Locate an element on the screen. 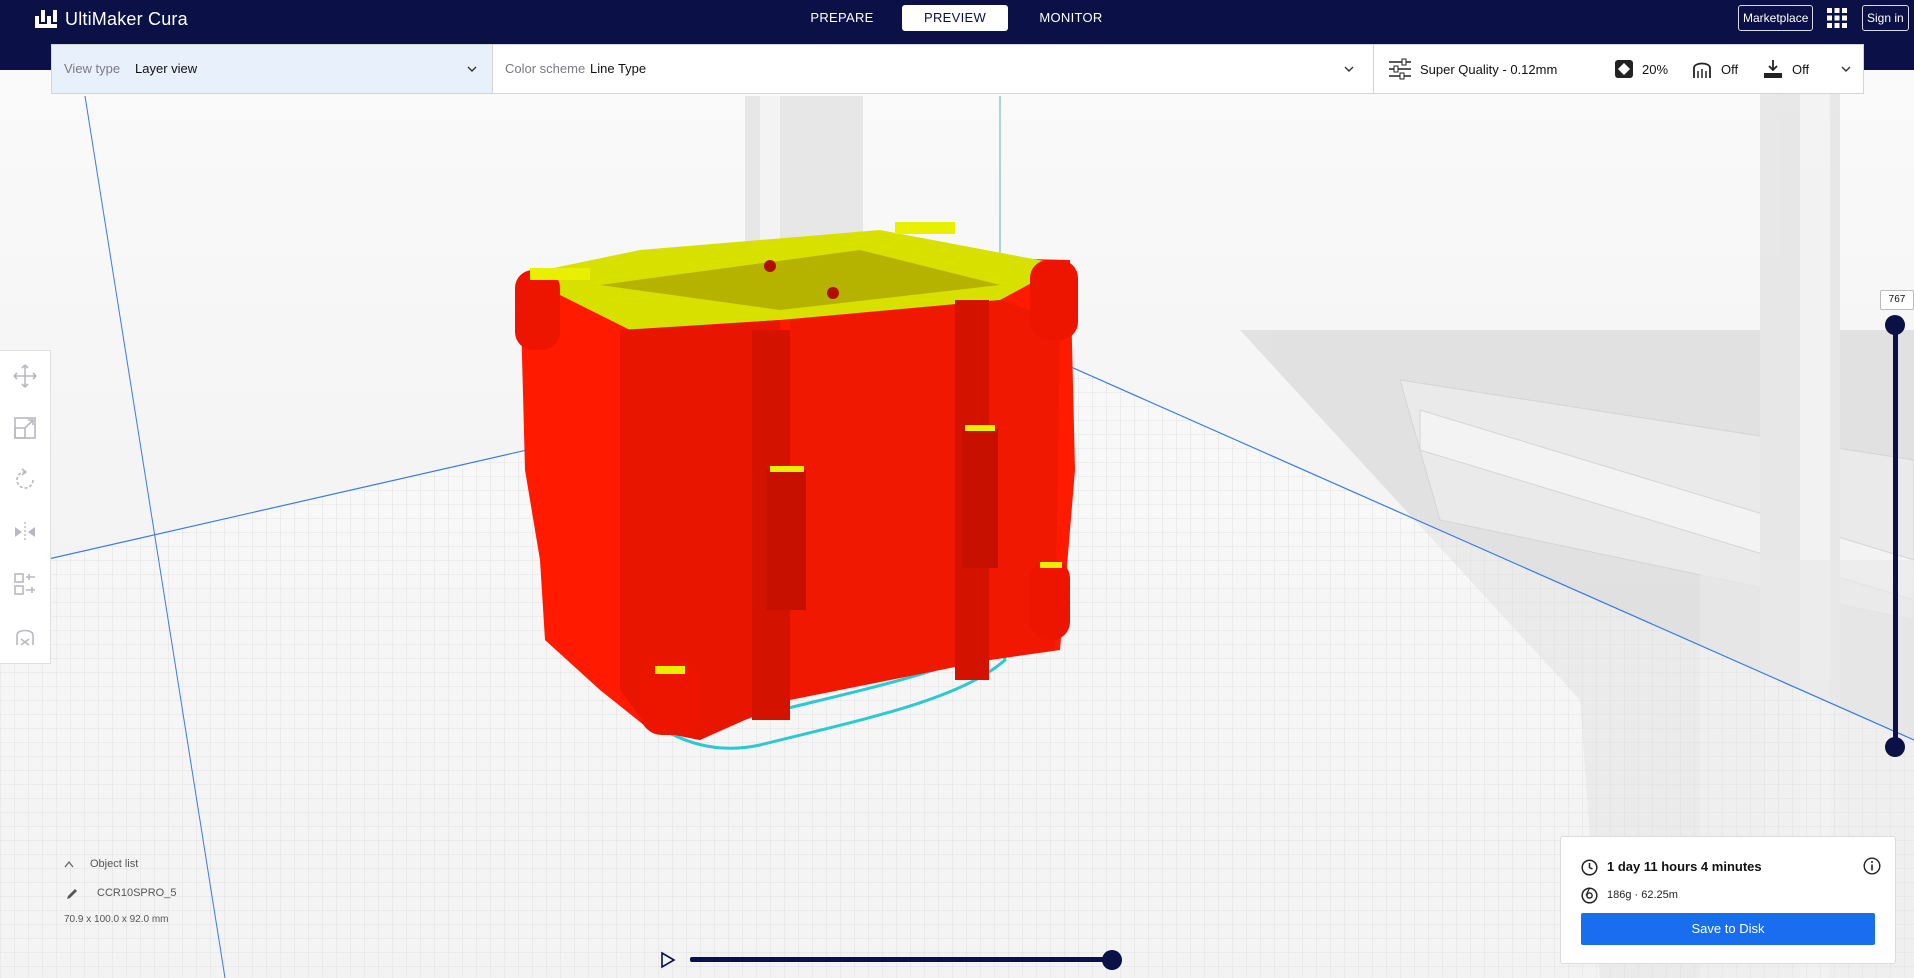 This screenshot has width=1914, height=978. support-setting: Off is located at coordinates (1714, 69).